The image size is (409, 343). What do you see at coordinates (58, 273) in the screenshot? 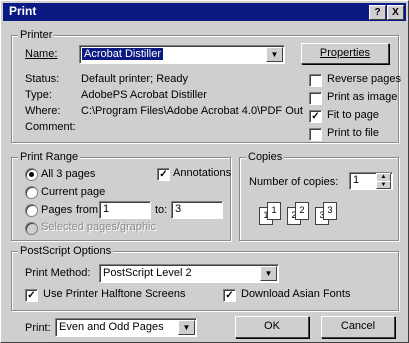
I see `print-method-label: Print Method:` at bounding box center [58, 273].